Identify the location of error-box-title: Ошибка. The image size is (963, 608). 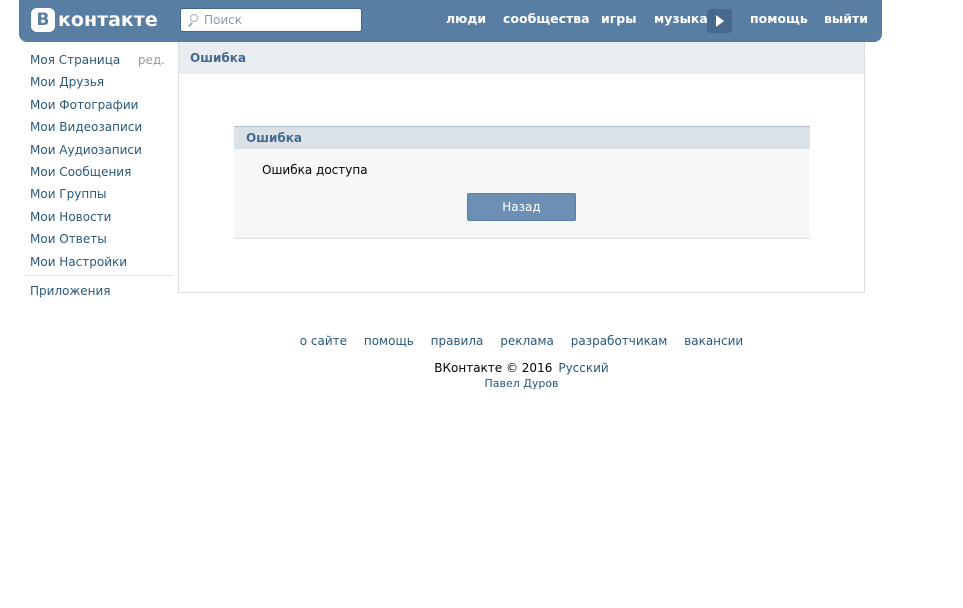
(522, 137).